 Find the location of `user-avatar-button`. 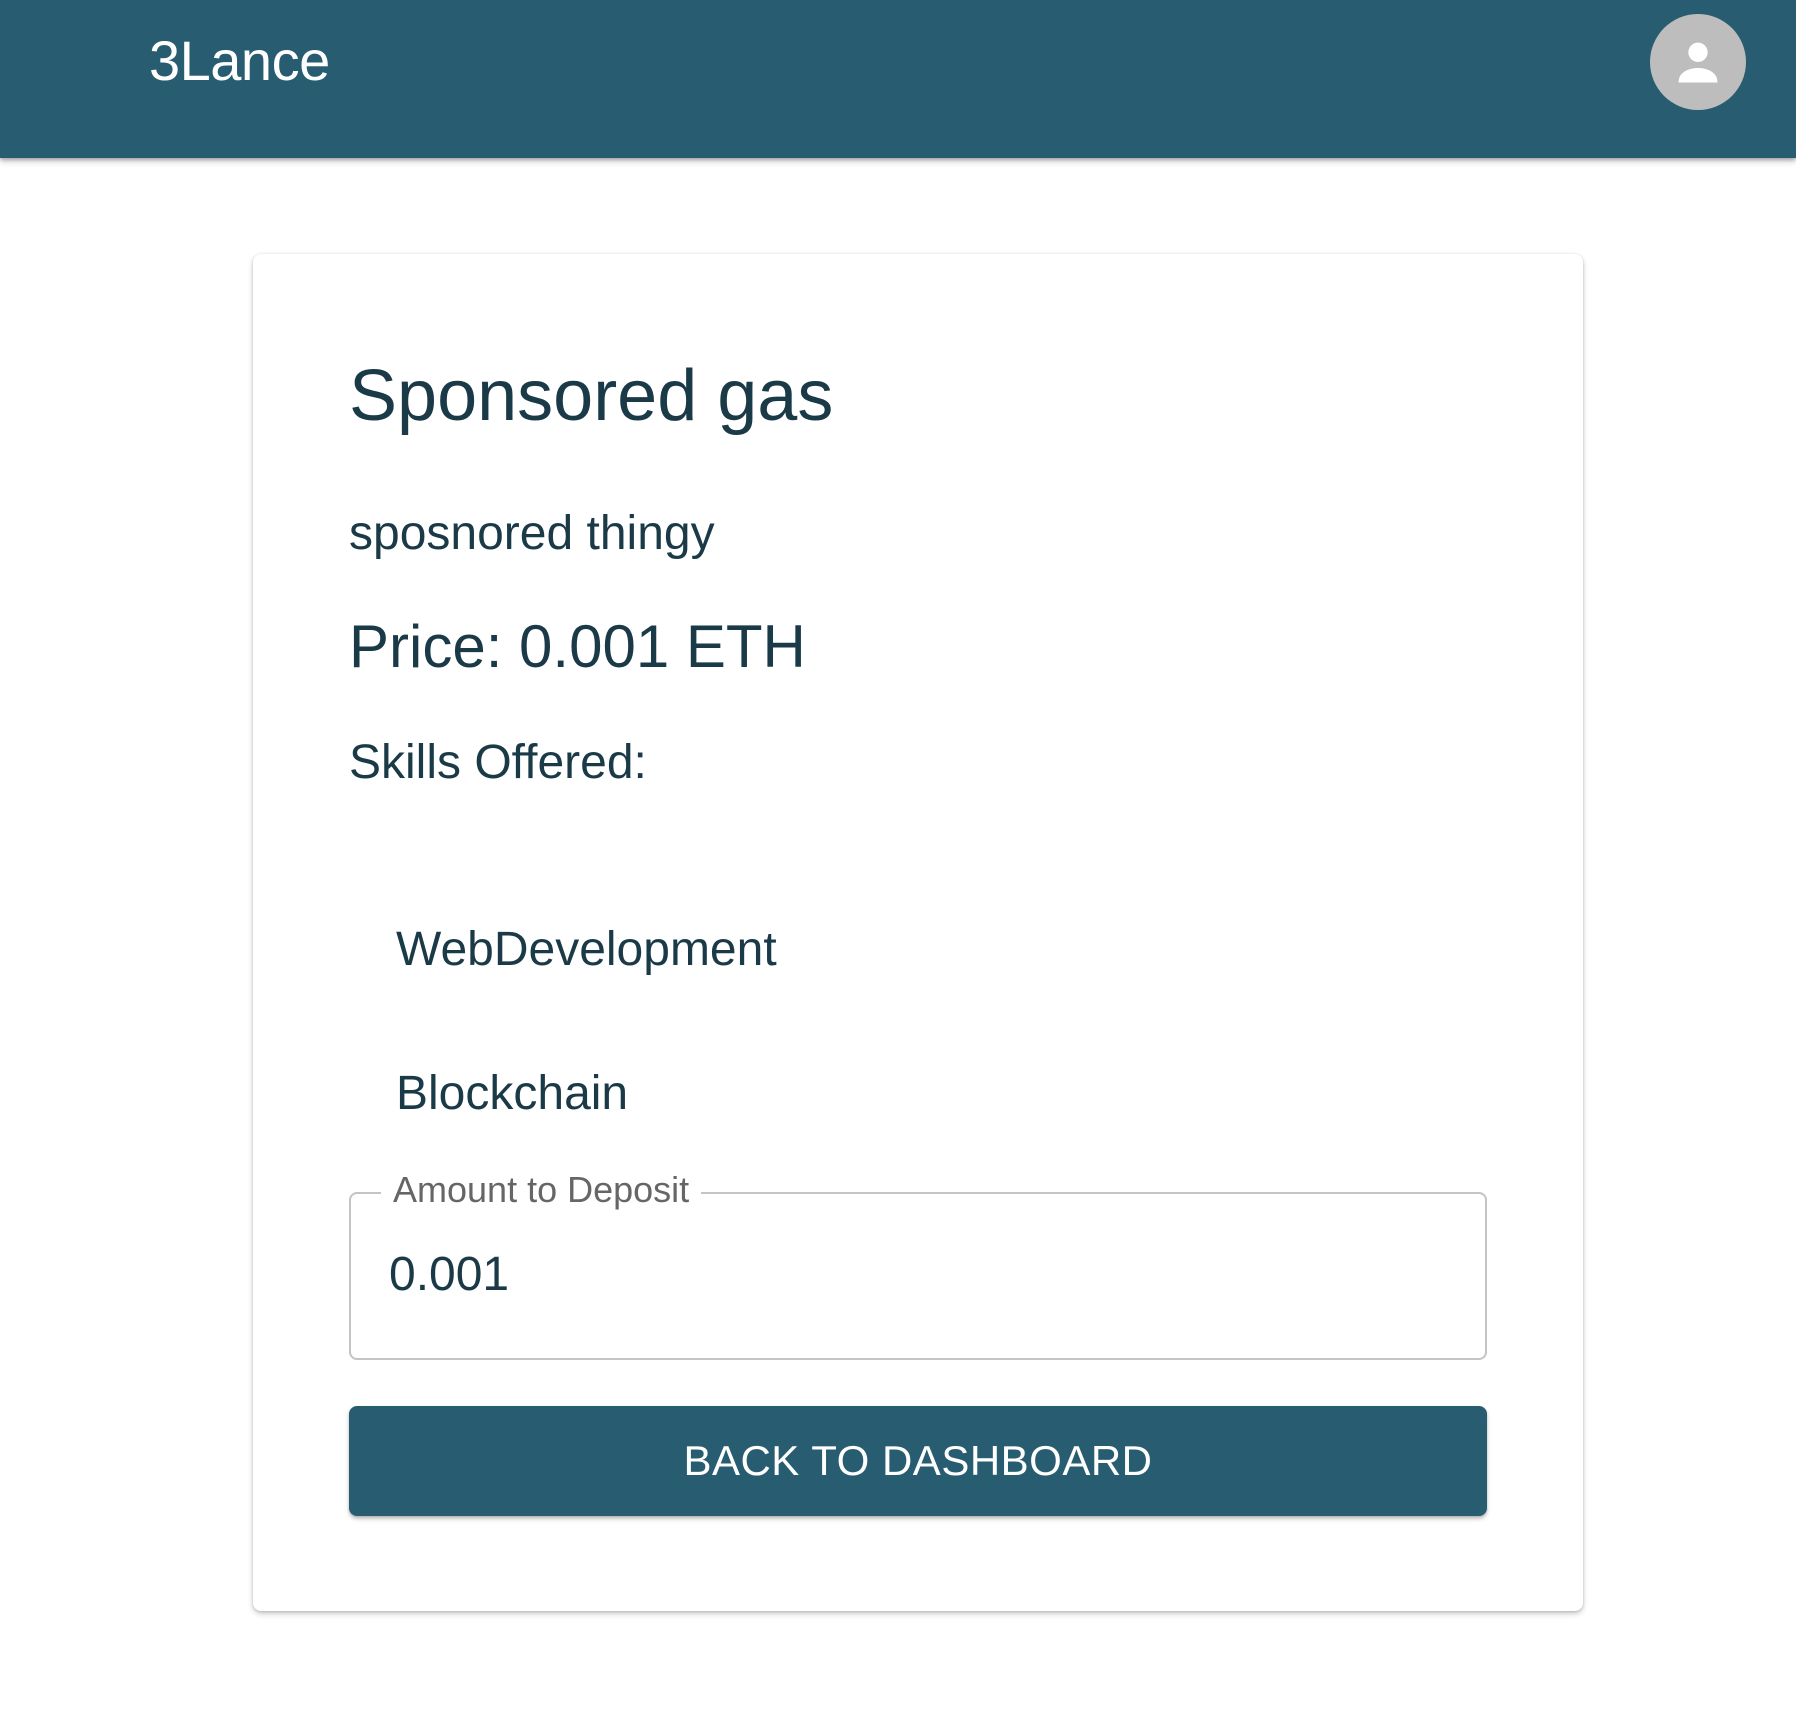

user-avatar-button is located at coordinates (1698, 62).